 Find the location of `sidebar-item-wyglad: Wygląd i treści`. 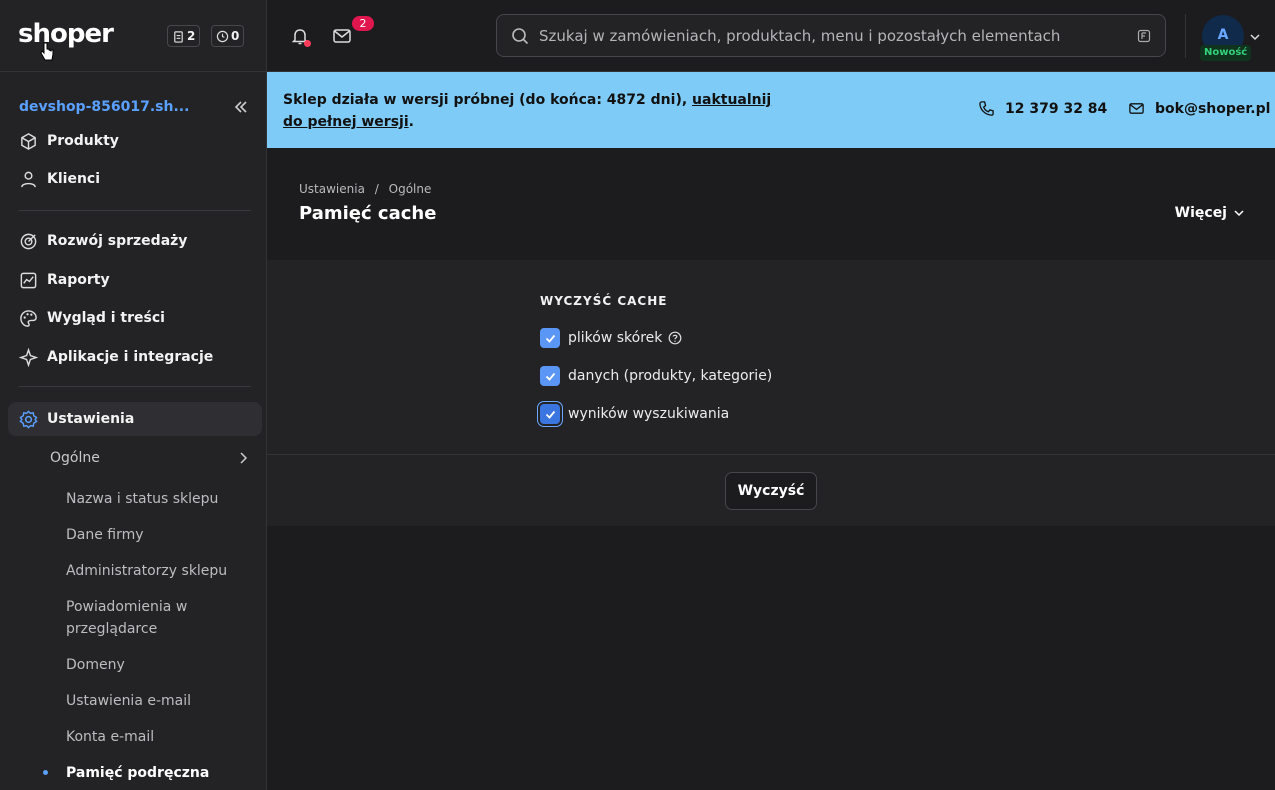

sidebar-item-wyglad: Wygląd i treści is located at coordinates (135, 318).